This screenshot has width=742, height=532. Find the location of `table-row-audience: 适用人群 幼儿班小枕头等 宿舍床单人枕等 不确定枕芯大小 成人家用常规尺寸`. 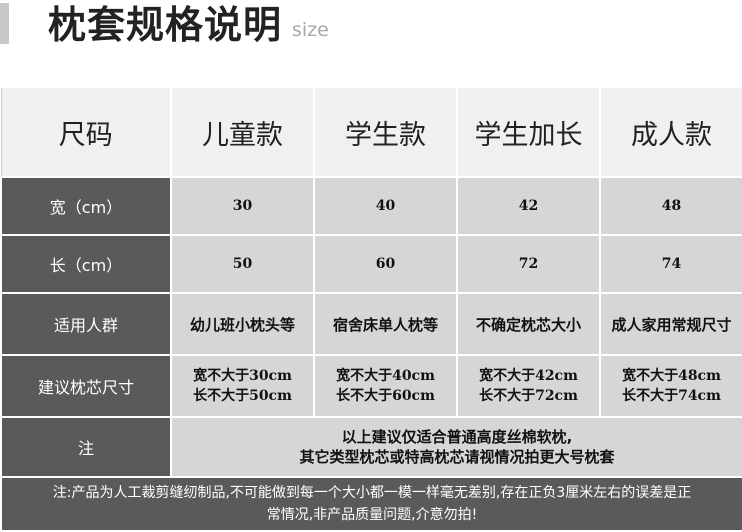

table-row-audience: 适用人群 幼儿班小枕头等 宿舍床单人枕等 不确定枕芯大小 成人家用常规尺寸 is located at coordinates (371, 324).